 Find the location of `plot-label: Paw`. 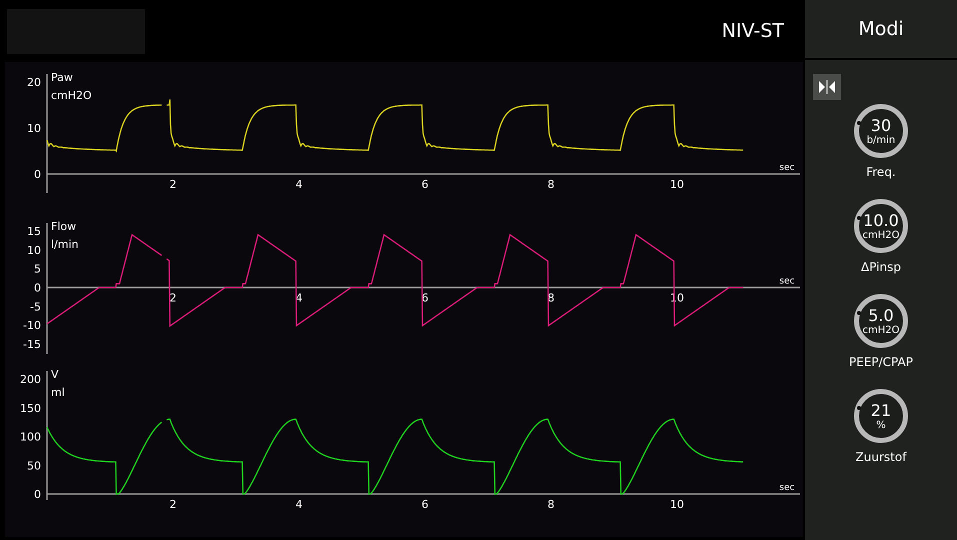

plot-label: Paw is located at coordinates (62, 77).